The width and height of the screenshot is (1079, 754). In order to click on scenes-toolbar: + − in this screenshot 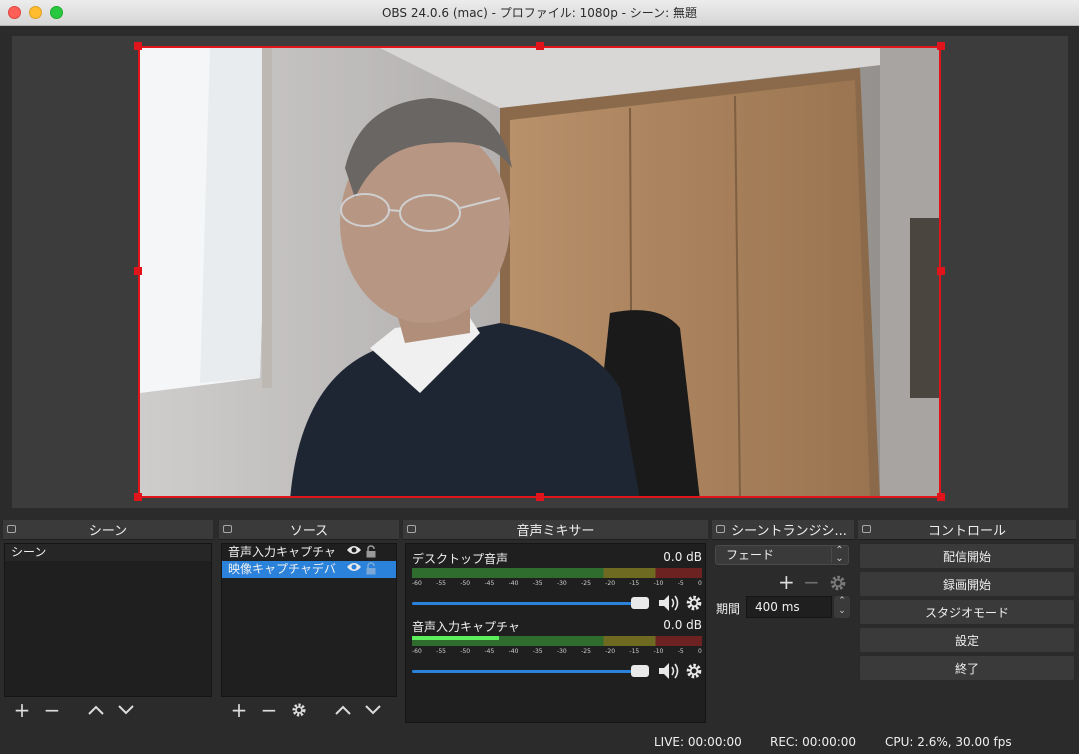, I will do `click(108, 710)`.